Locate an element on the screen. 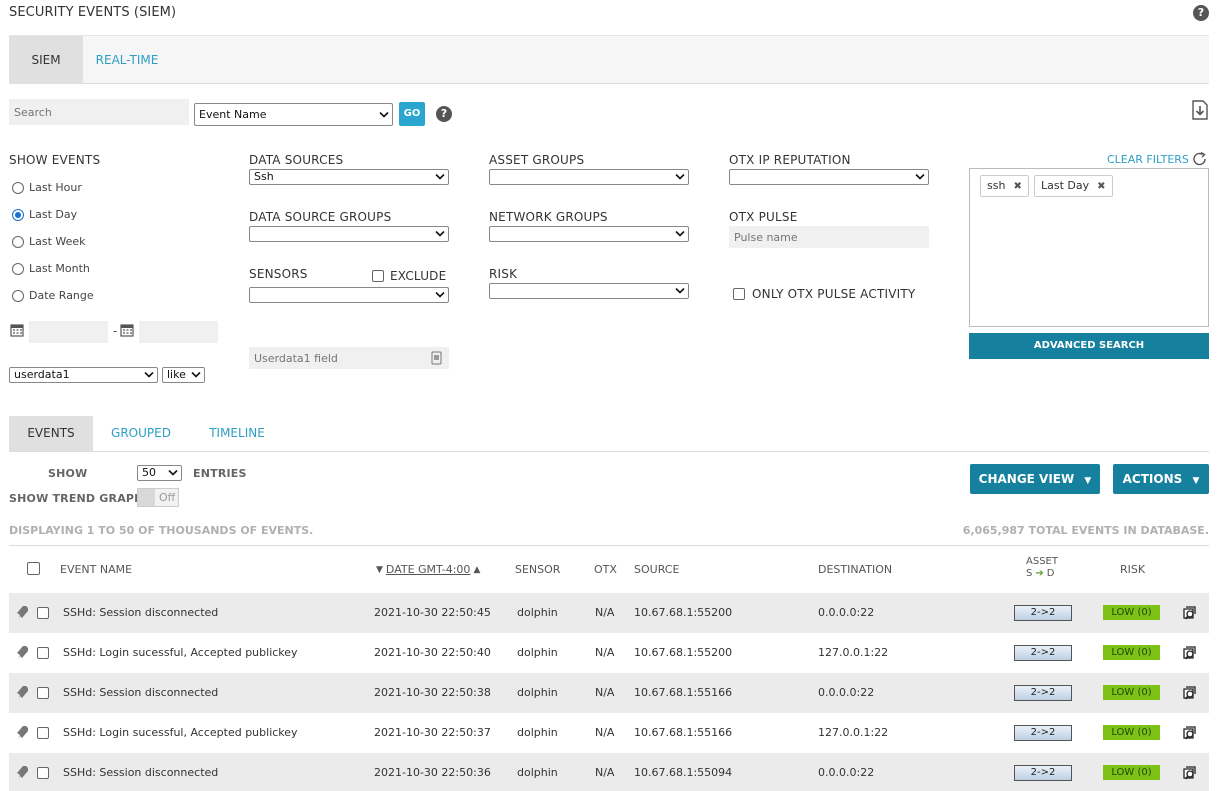 The height and width of the screenshot is (791, 1218). keyboard-icon is located at coordinates (436, 358).